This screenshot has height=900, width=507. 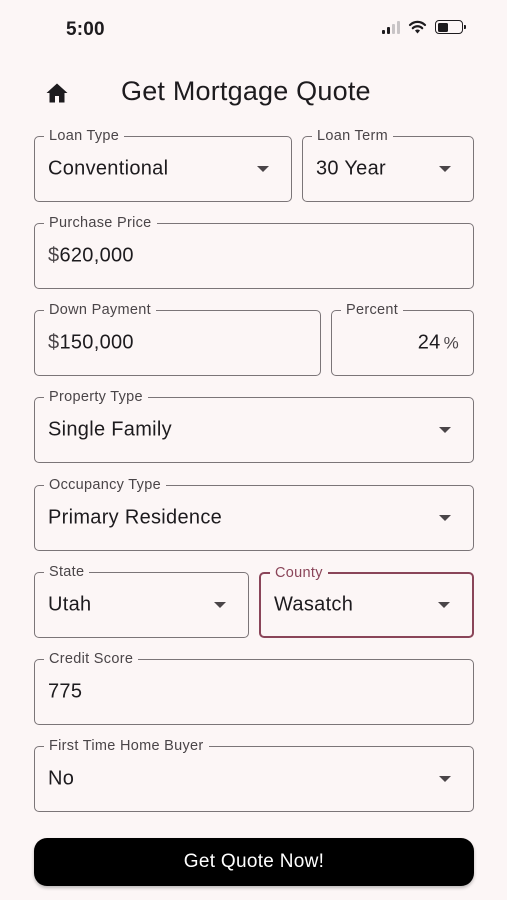 What do you see at coordinates (85, 29) in the screenshot?
I see `status-time: 5:00` at bounding box center [85, 29].